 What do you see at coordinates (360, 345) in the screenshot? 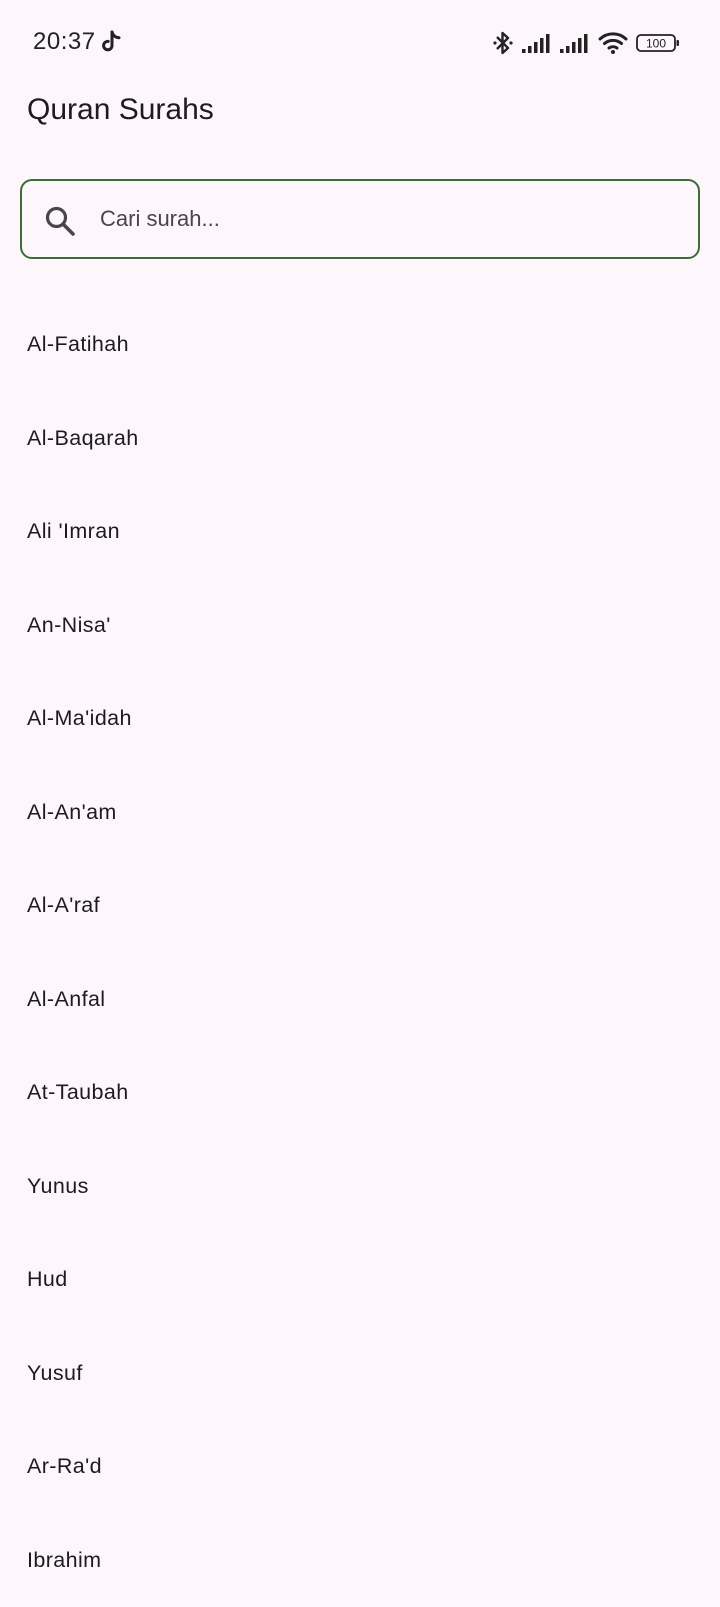
I see `surah-list-item: Al-Fatihah` at bounding box center [360, 345].